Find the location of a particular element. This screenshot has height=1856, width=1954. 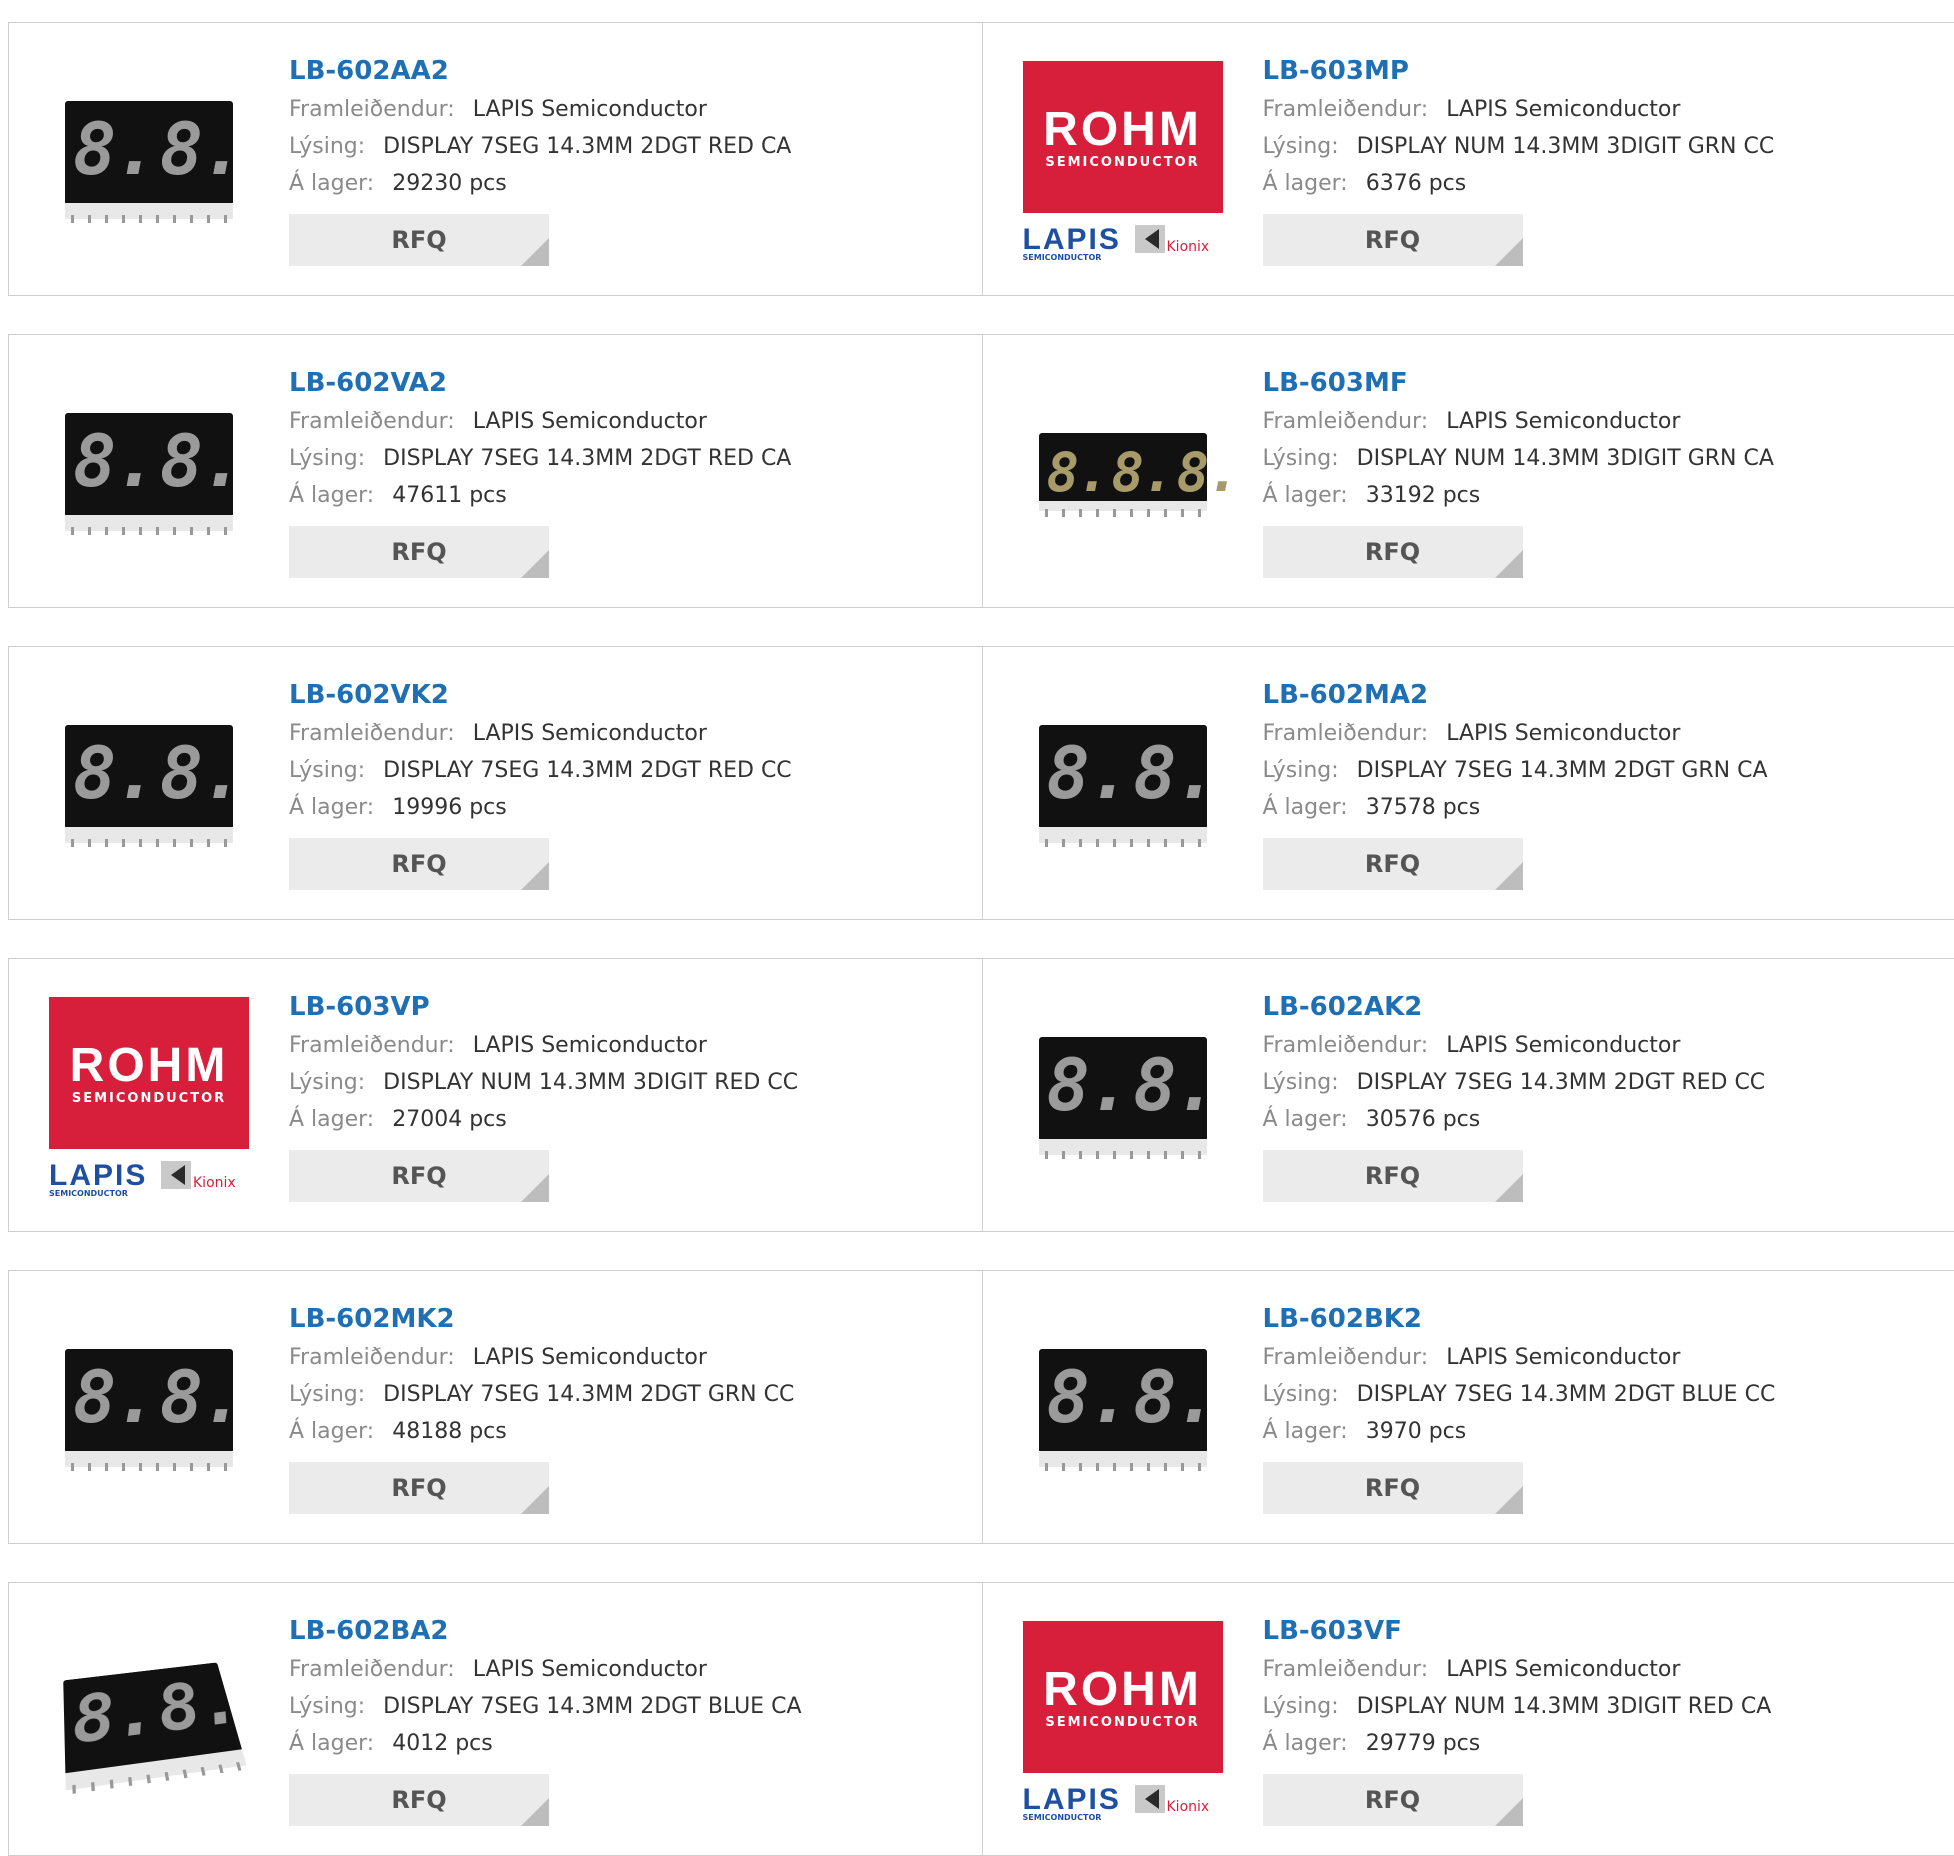

rohm-logo: ROHM SEMICONDUCTOR is located at coordinates (1123, 137).